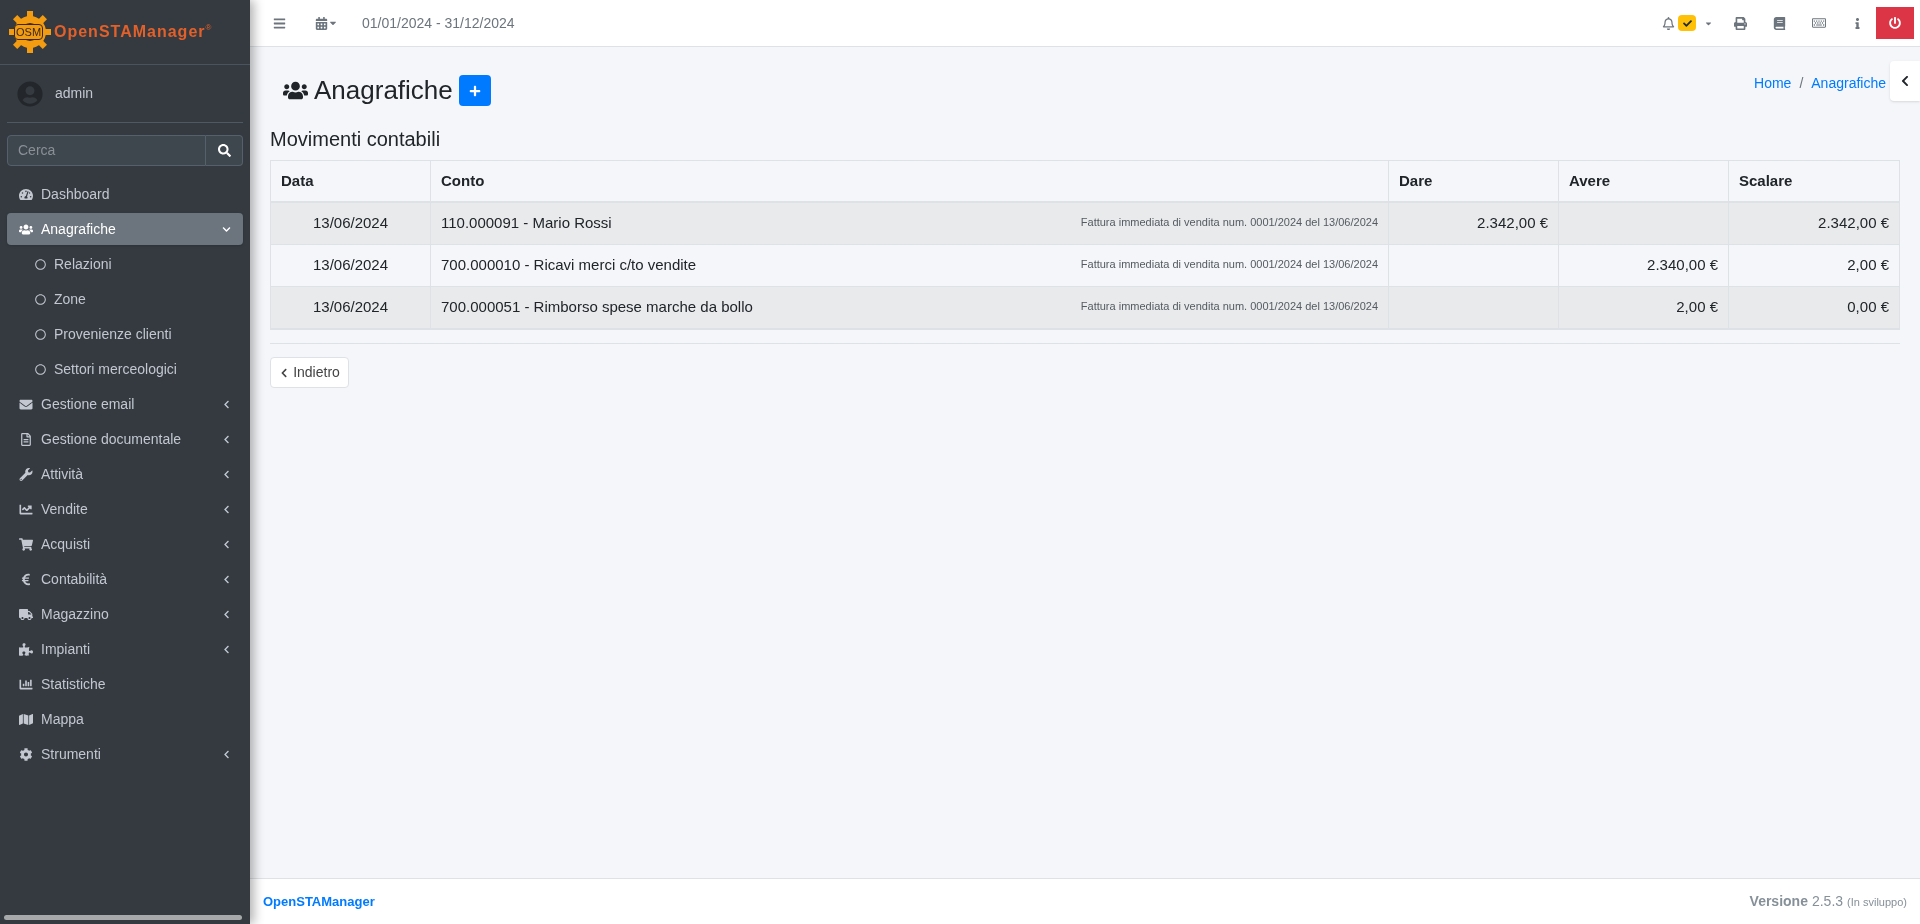 The image size is (1920, 924). What do you see at coordinates (351, 181) in the screenshot?
I see `column-header: Data` at bounding box center [351, 181].